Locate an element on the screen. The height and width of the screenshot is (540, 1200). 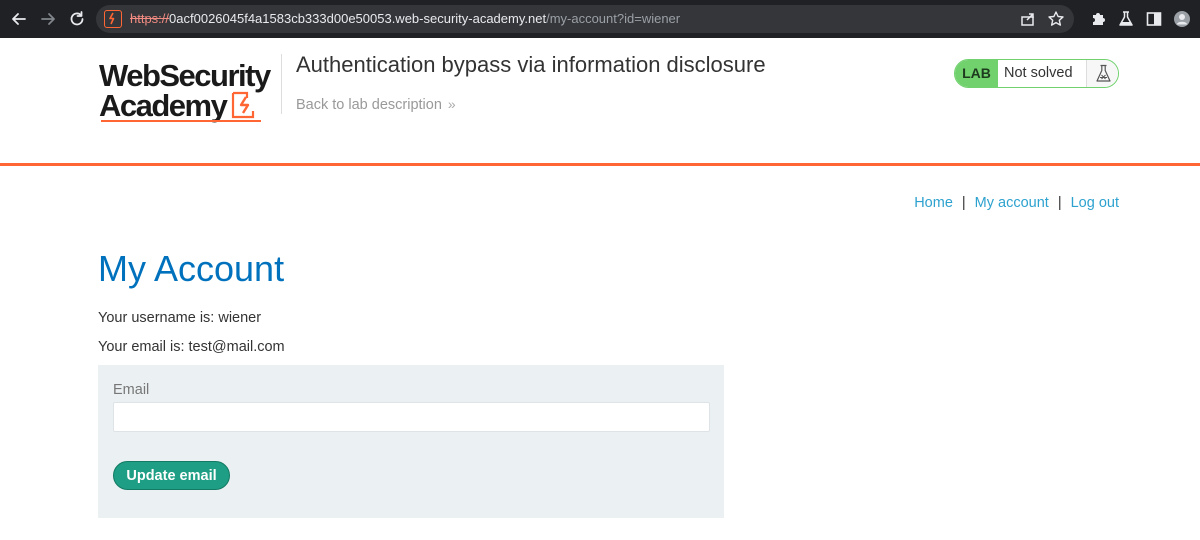
double-chevron-right-icon: » is located at coordinates (451, 104).